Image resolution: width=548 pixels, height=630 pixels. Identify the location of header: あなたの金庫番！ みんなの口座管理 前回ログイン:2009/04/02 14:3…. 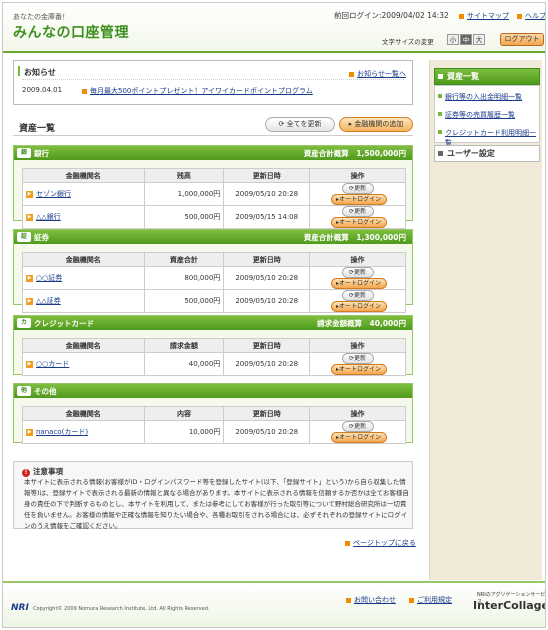
(274, 28).